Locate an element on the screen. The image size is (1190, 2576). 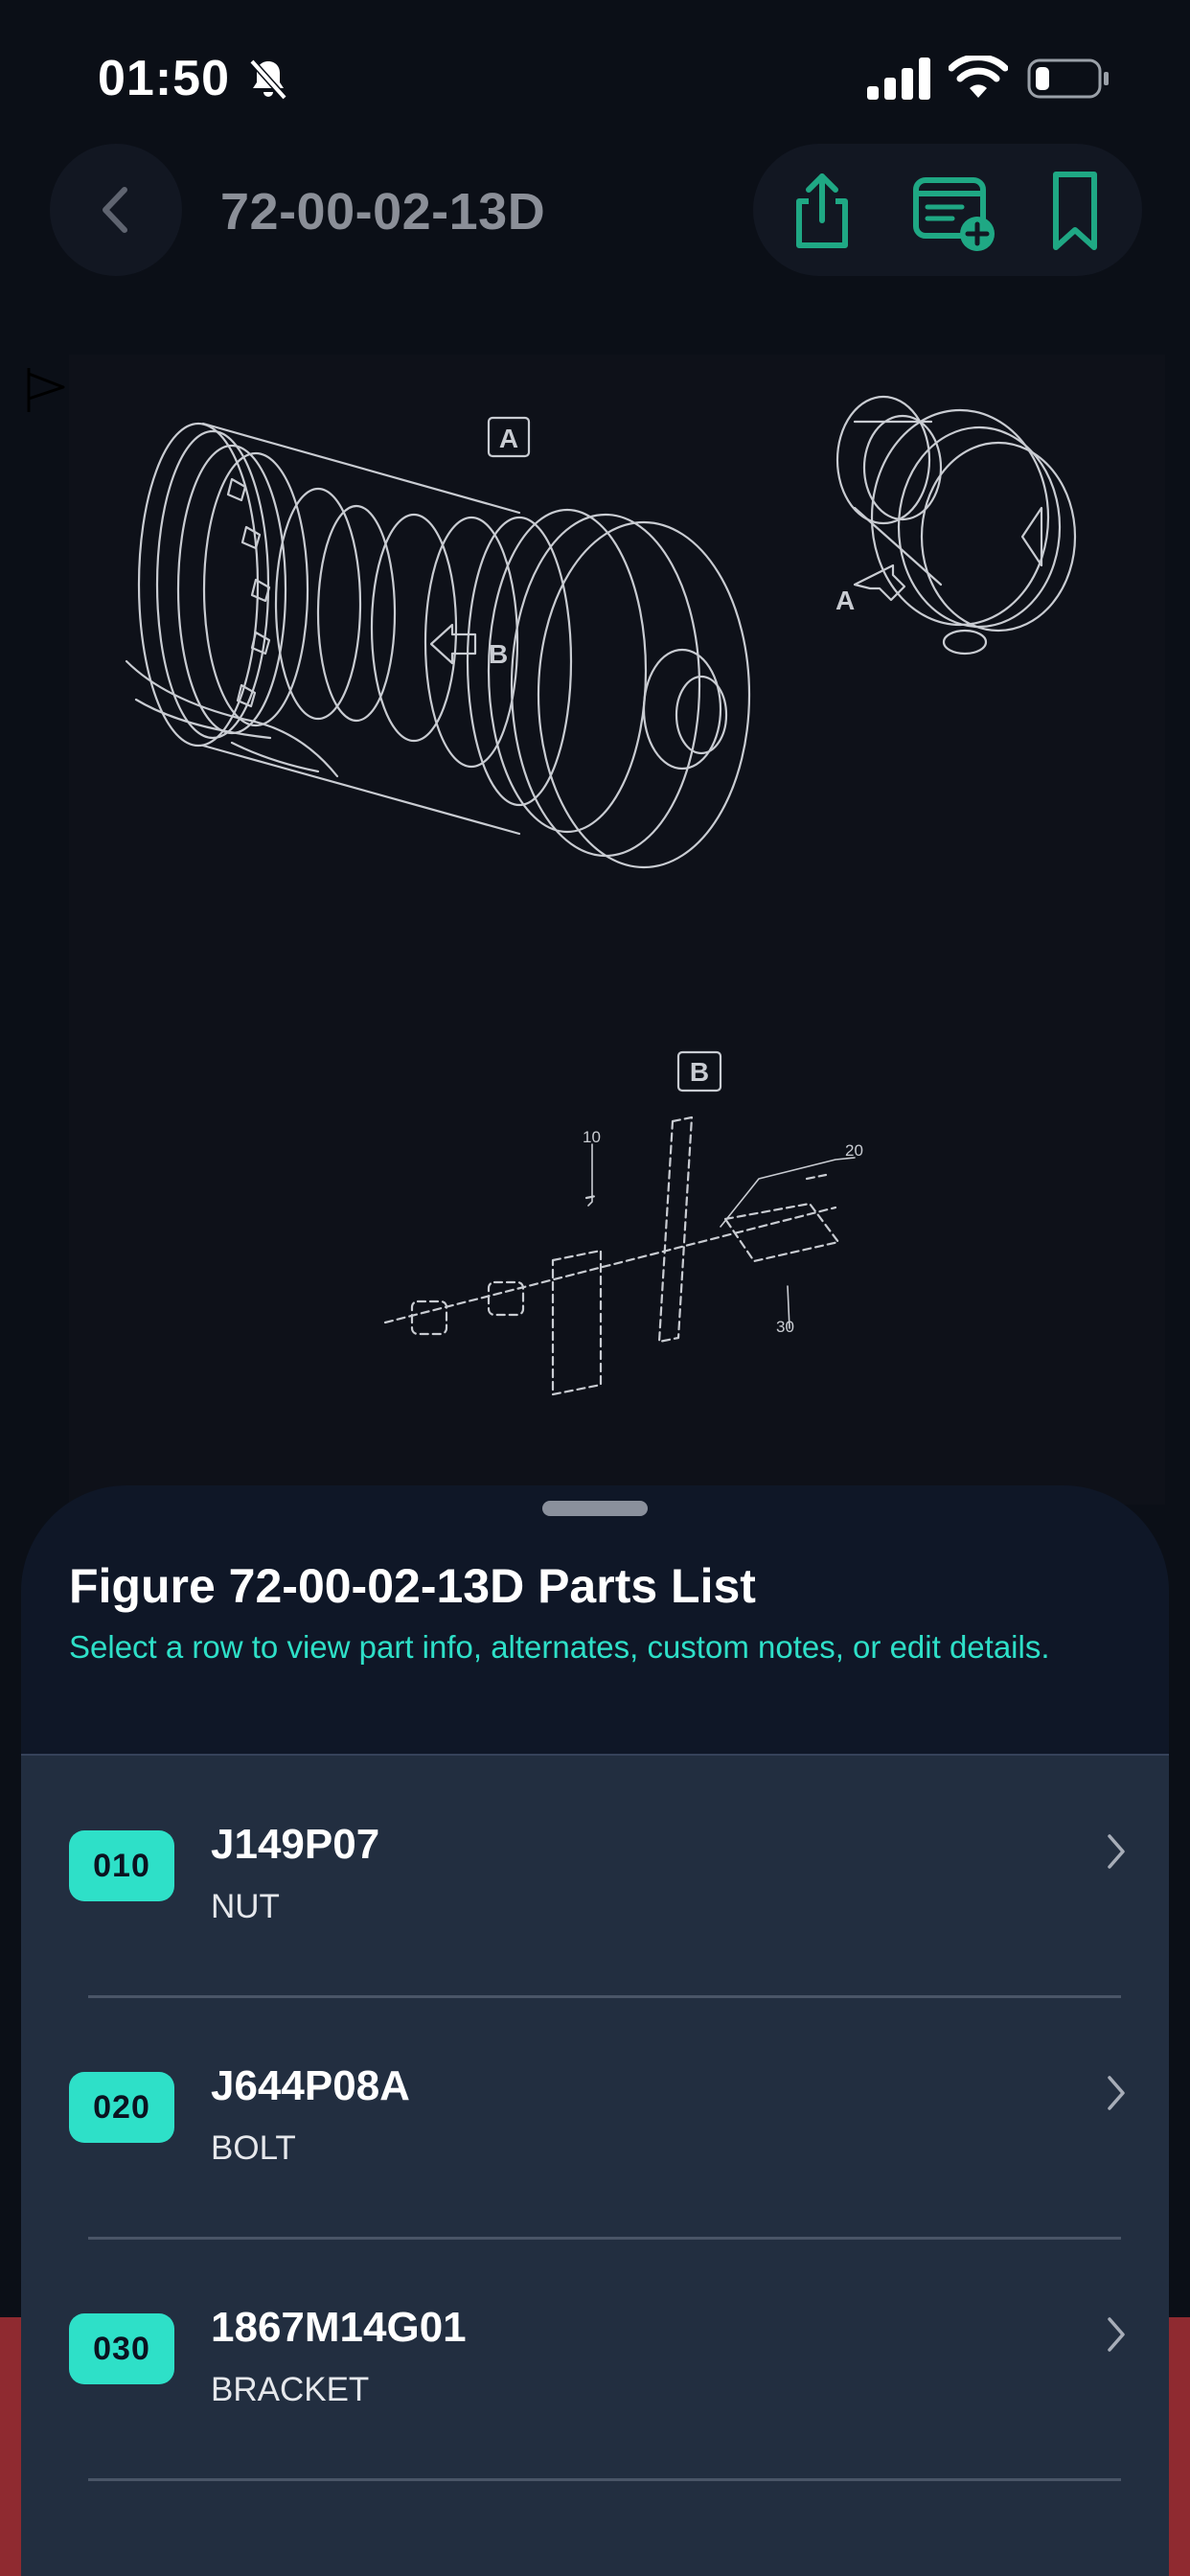
status-bar: 01:50 is located at coordinates (595, 72).